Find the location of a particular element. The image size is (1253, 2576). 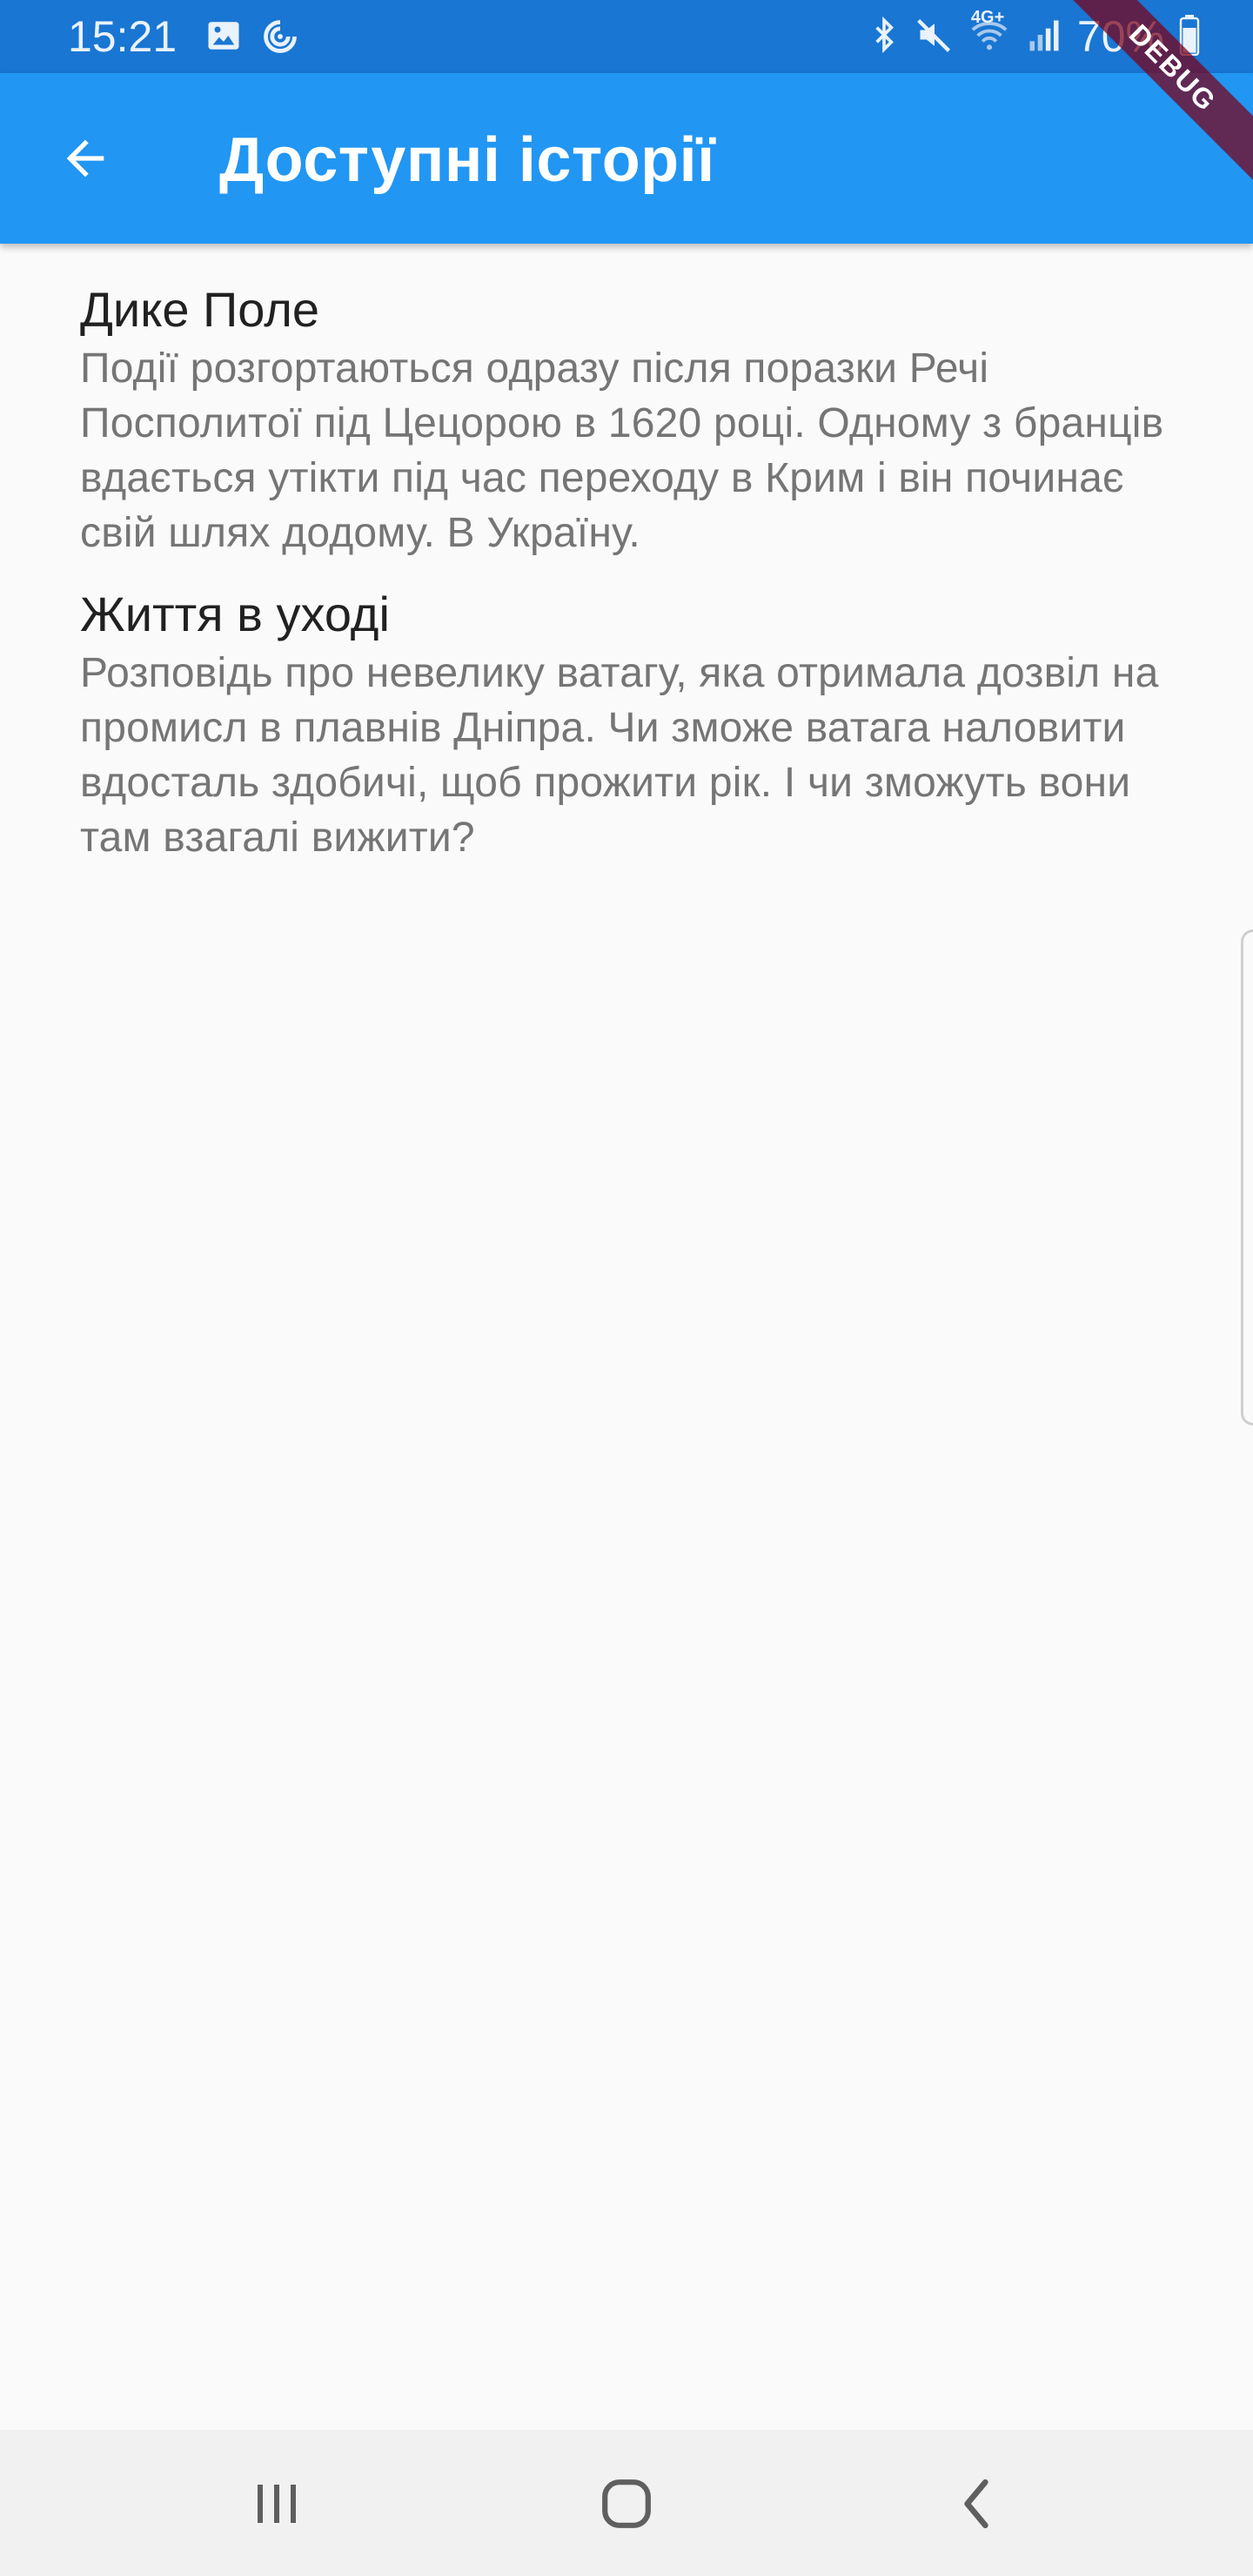

home-button is located at coordinates (626, 2505).